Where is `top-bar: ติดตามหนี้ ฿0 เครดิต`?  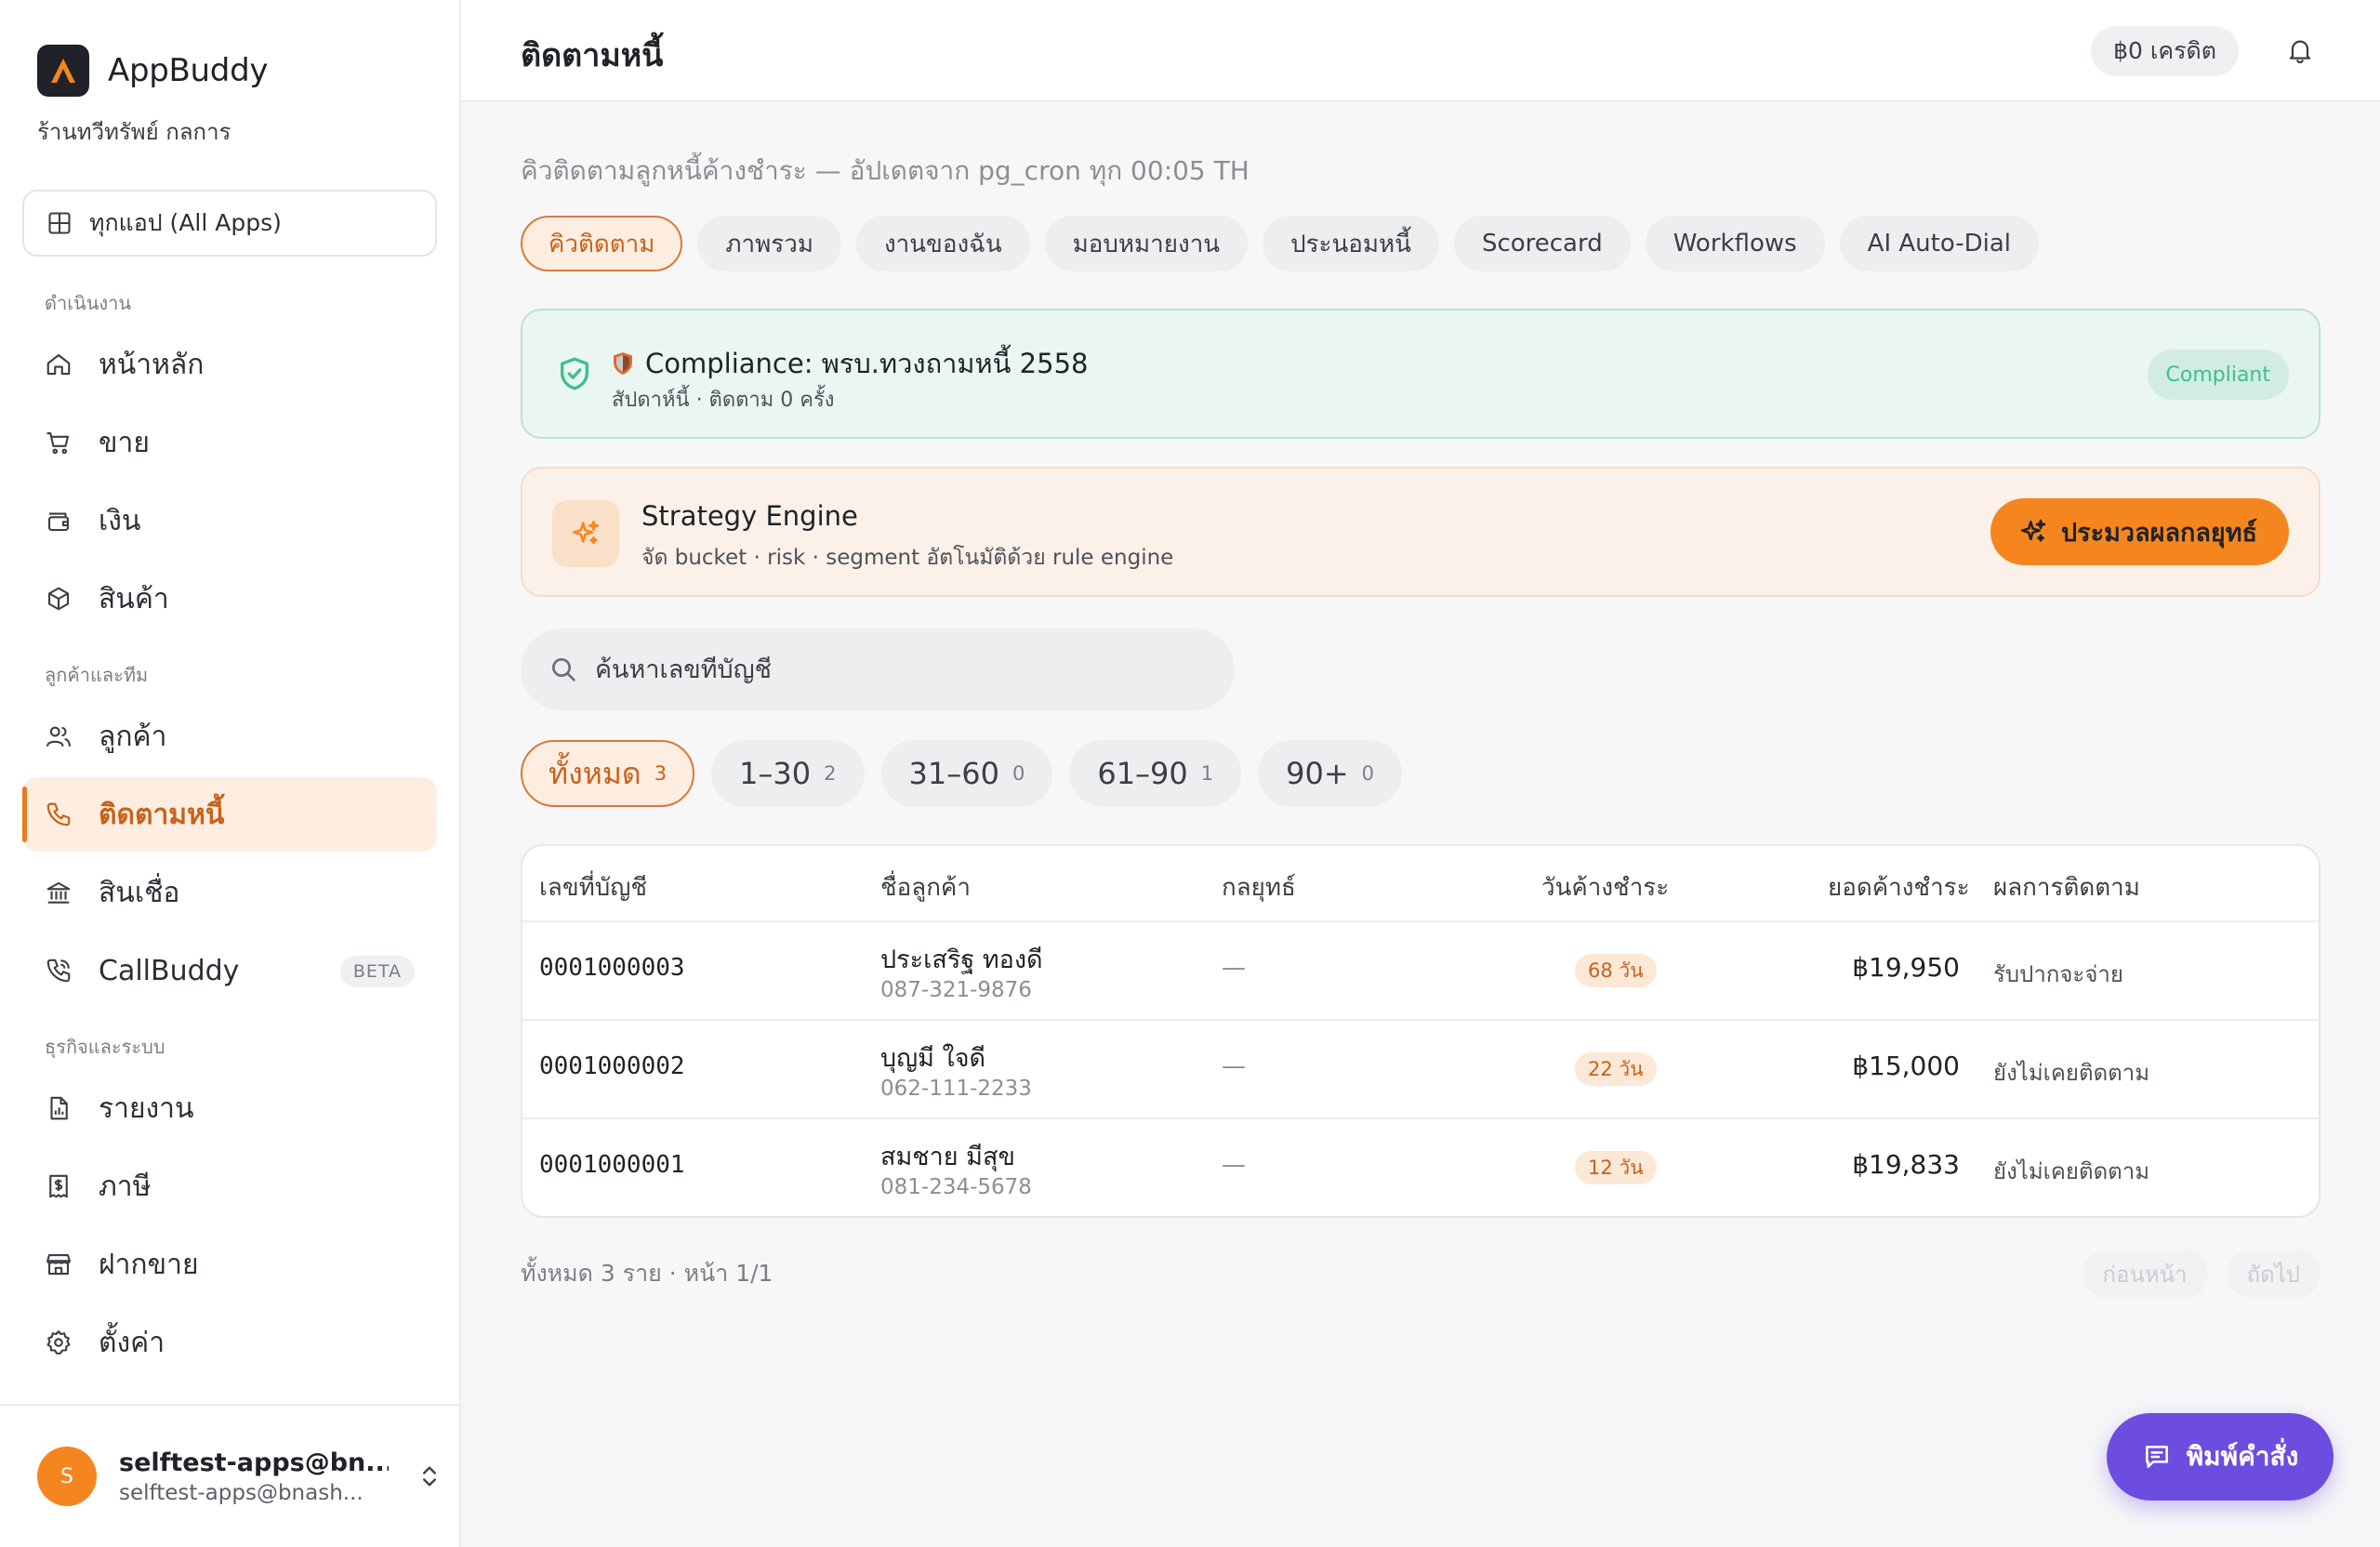 top-bar: ติดตามหนี้ ฿0 เครดิต is located at coordinates (1420, 51).